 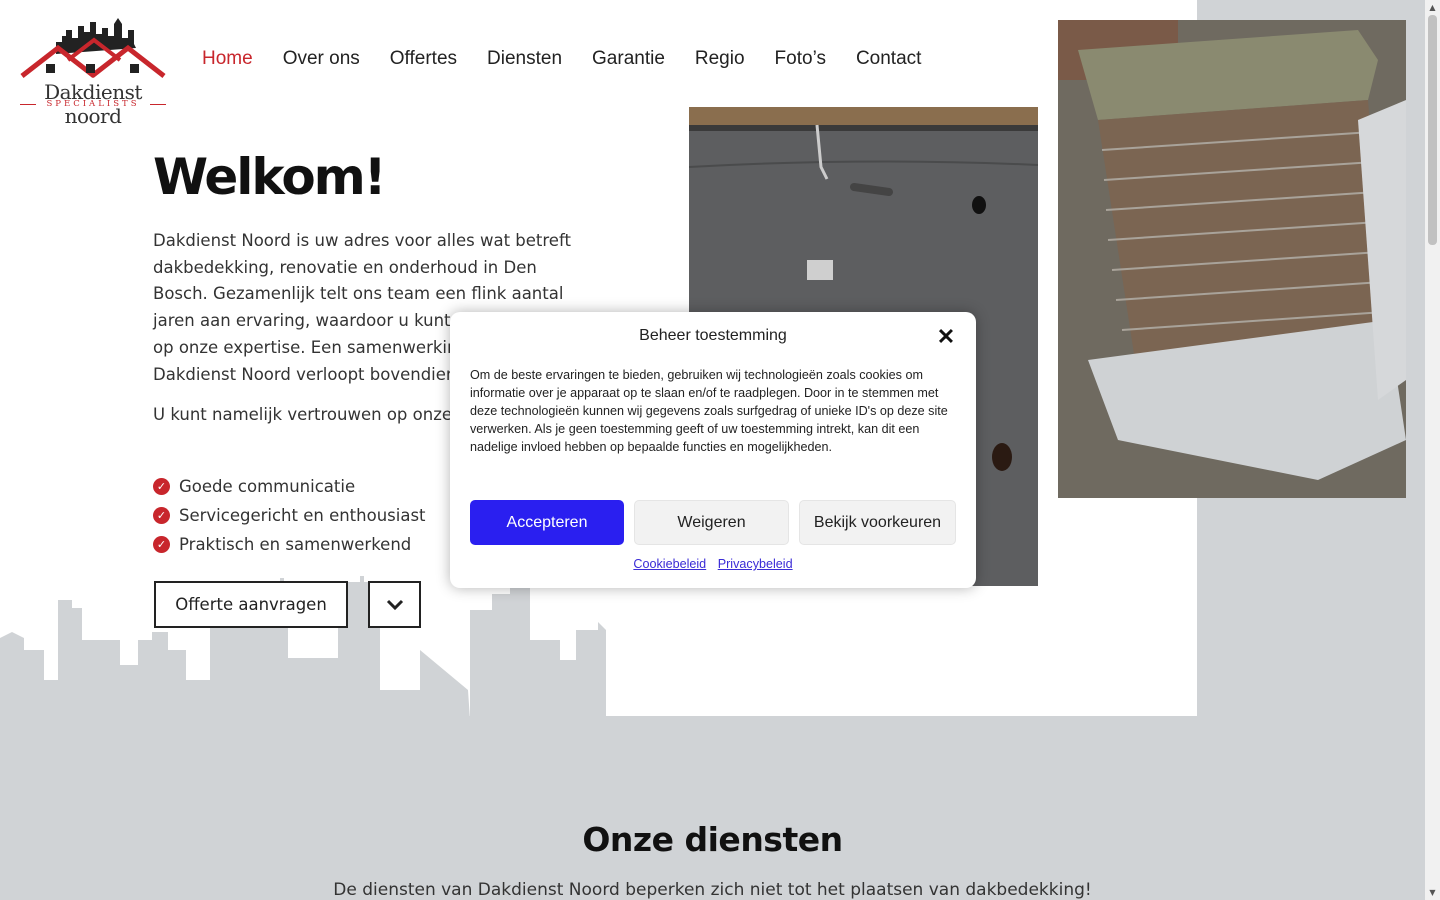 What do you see at coordinates (302, 515) in the screenshot?
I see `list-item-label: Servicegericht en enthousiast` at bounding box center [302, 515].